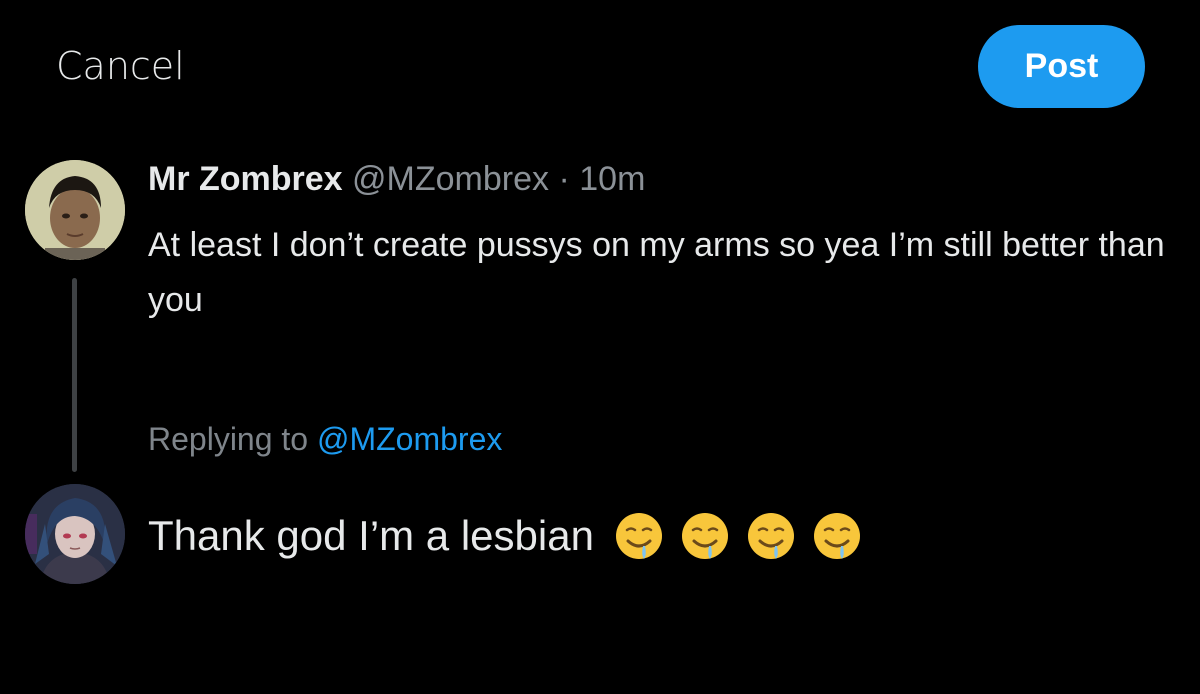  I want to click on quoted-post-header: Mr Zombrex @MZombrex · 10m, so click(396, 179).